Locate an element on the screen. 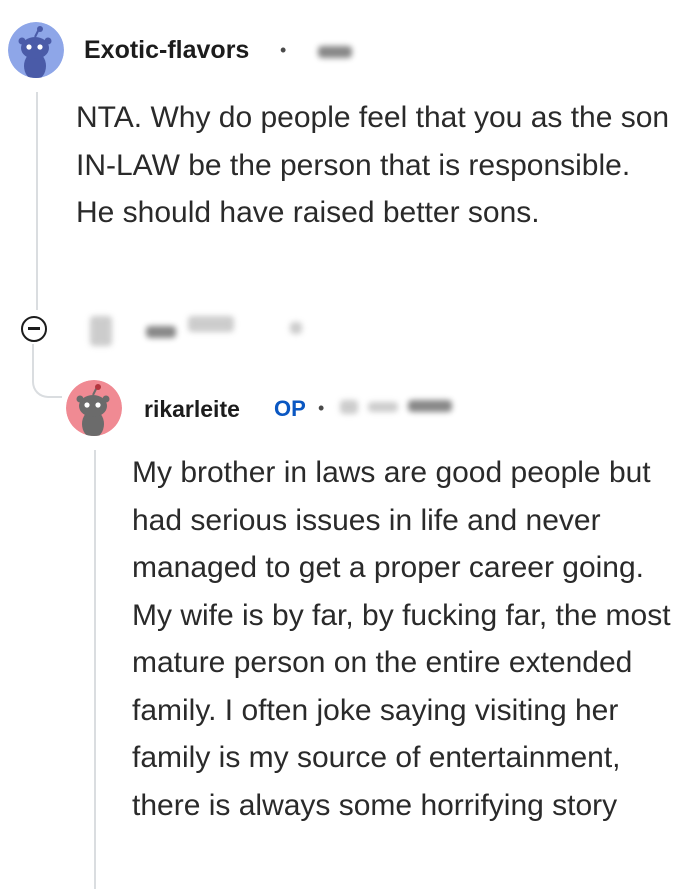 This screenshot has width=700, height=889. op-badge: OP is located at coordinates (290, 408).